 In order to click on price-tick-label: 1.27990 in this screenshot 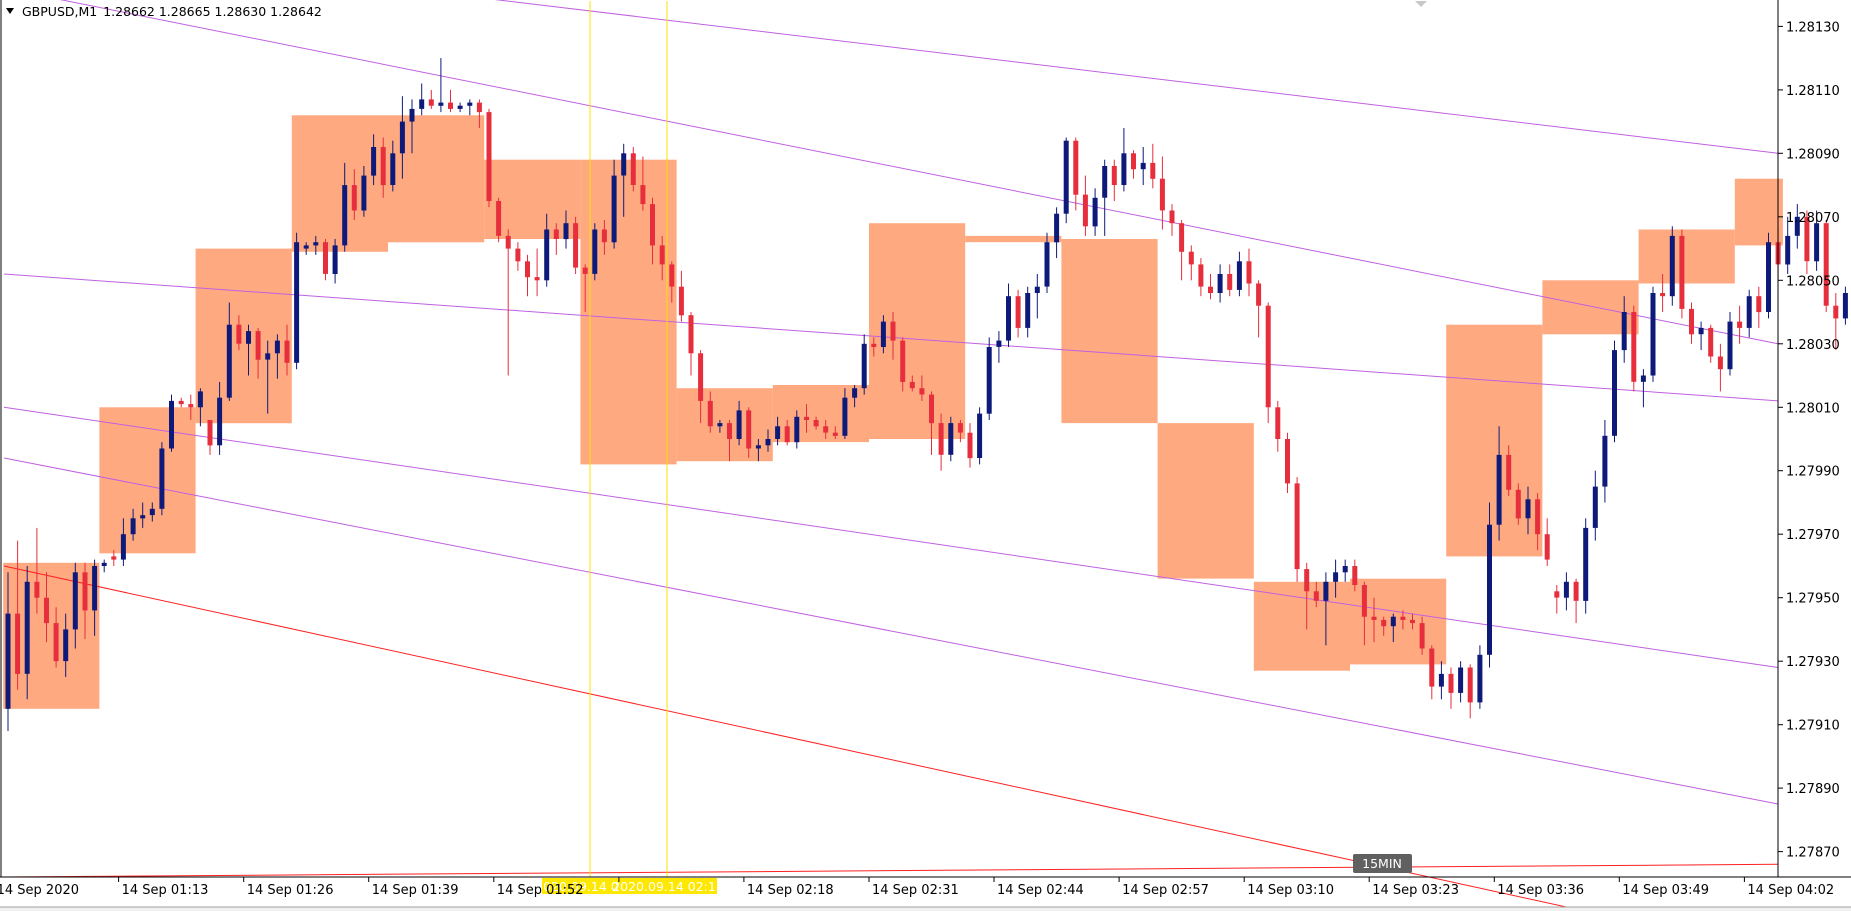, I will do `click(1813, 472)`.